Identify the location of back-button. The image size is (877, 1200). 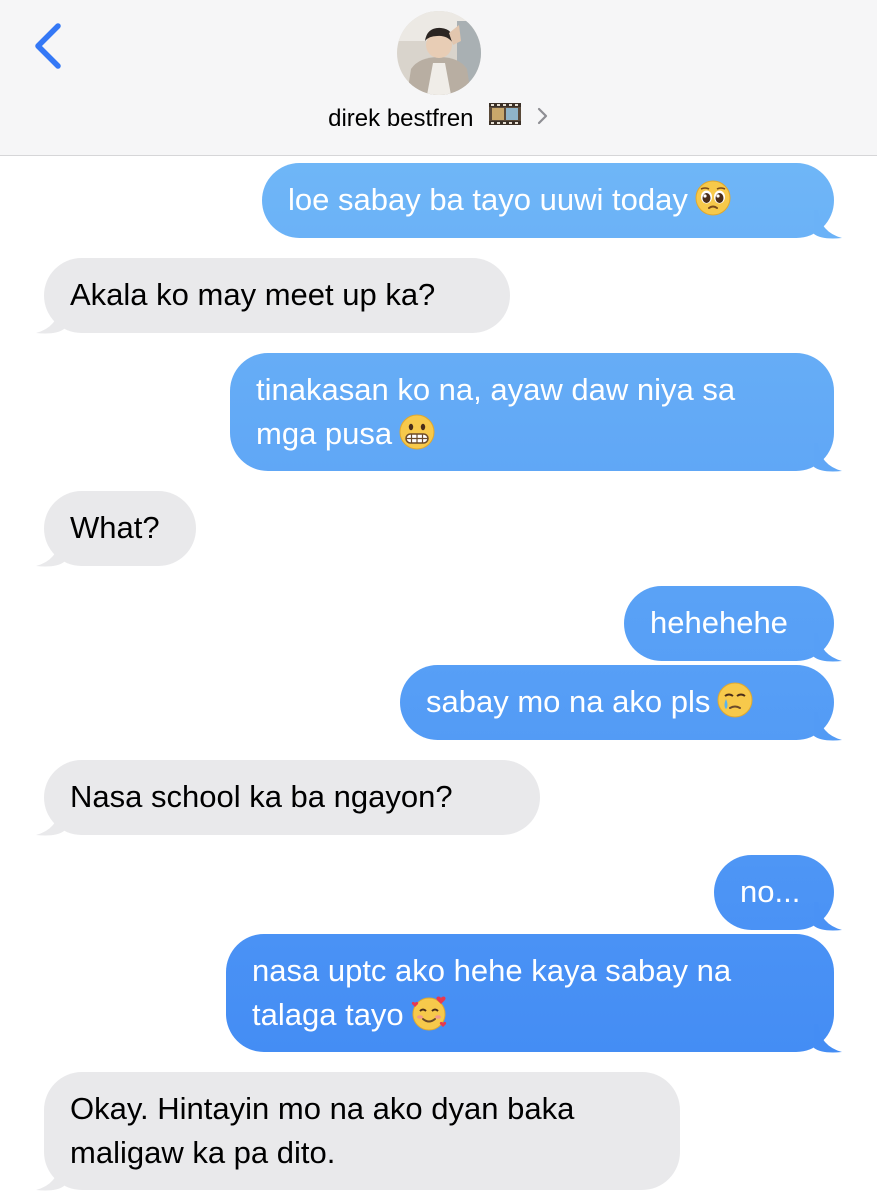
(50, 46).